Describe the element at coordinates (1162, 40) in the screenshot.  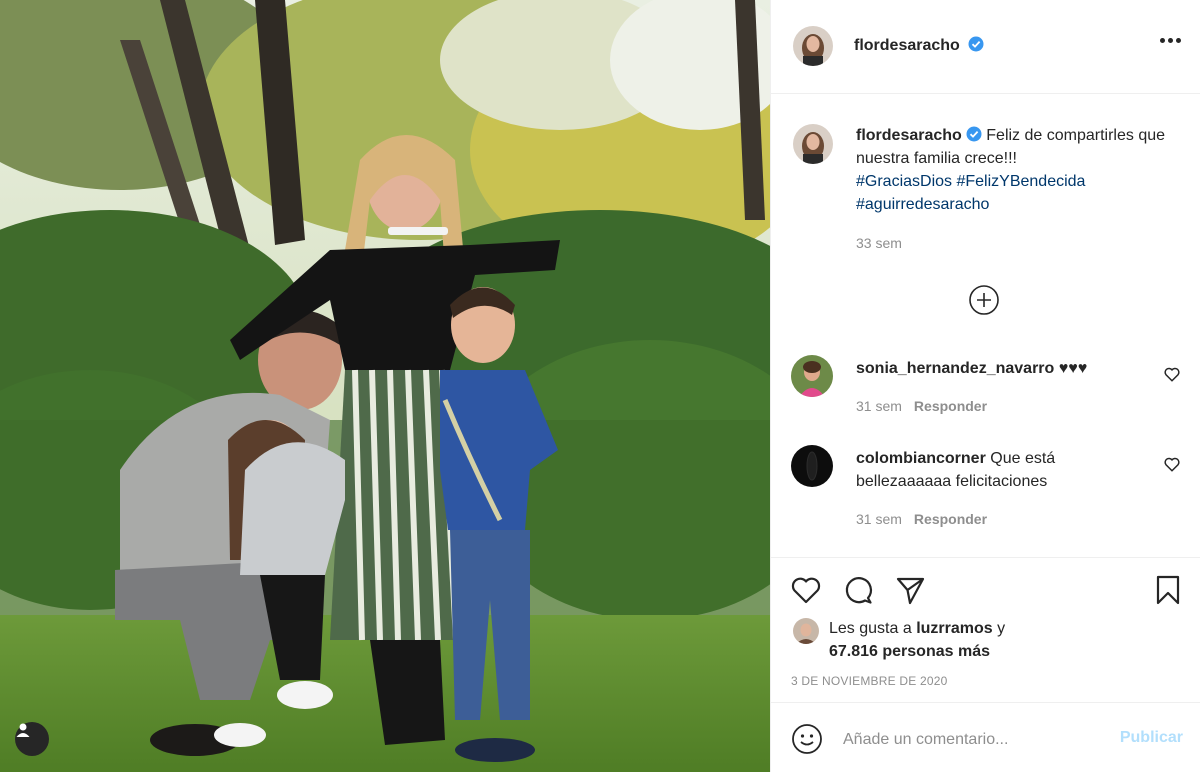
I see `more-options-icon` at that location.